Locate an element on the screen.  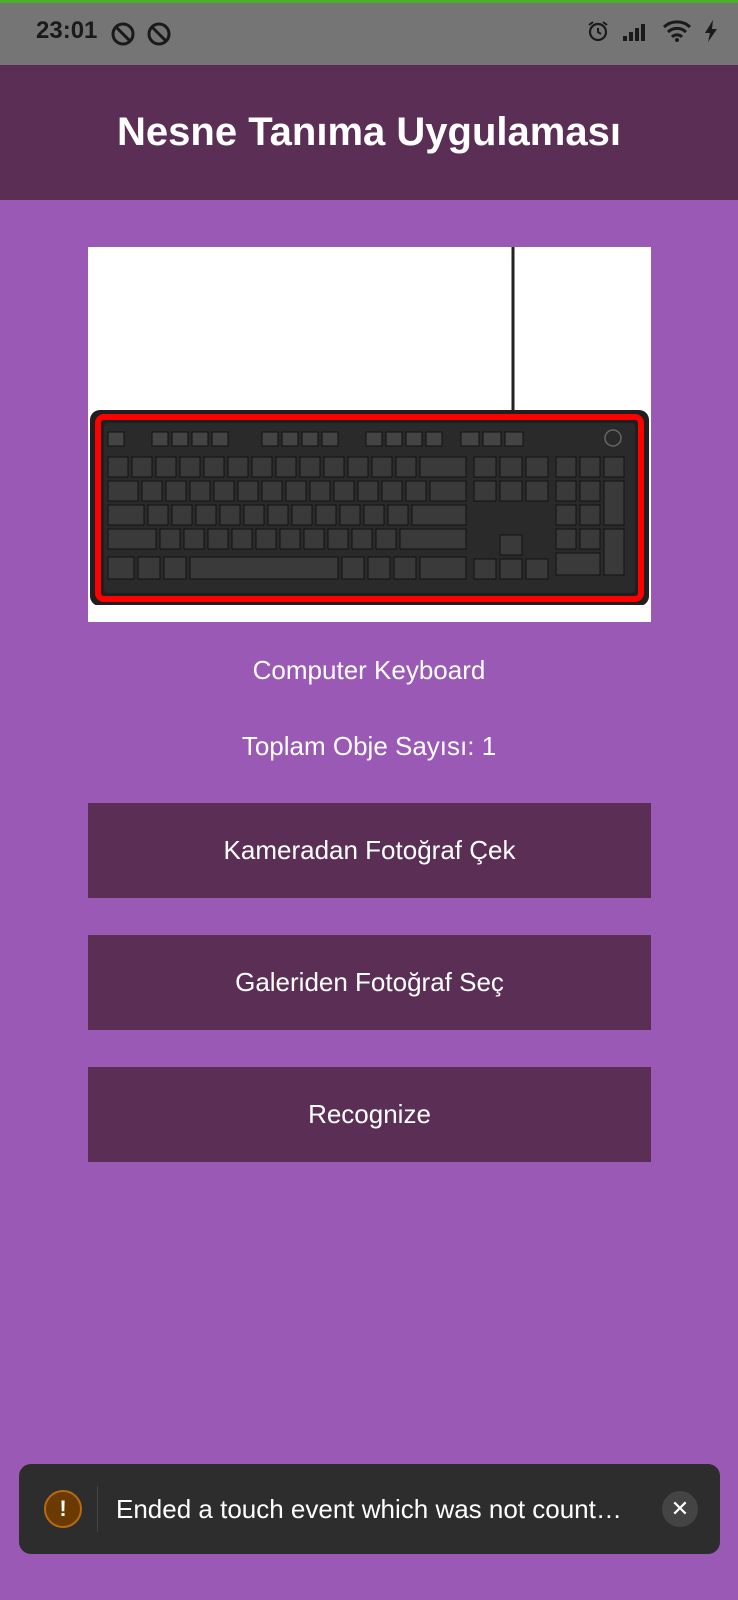
gallery-photo-button: Galeriden Fotoğraf Seç is located at coordinates (369, 982).